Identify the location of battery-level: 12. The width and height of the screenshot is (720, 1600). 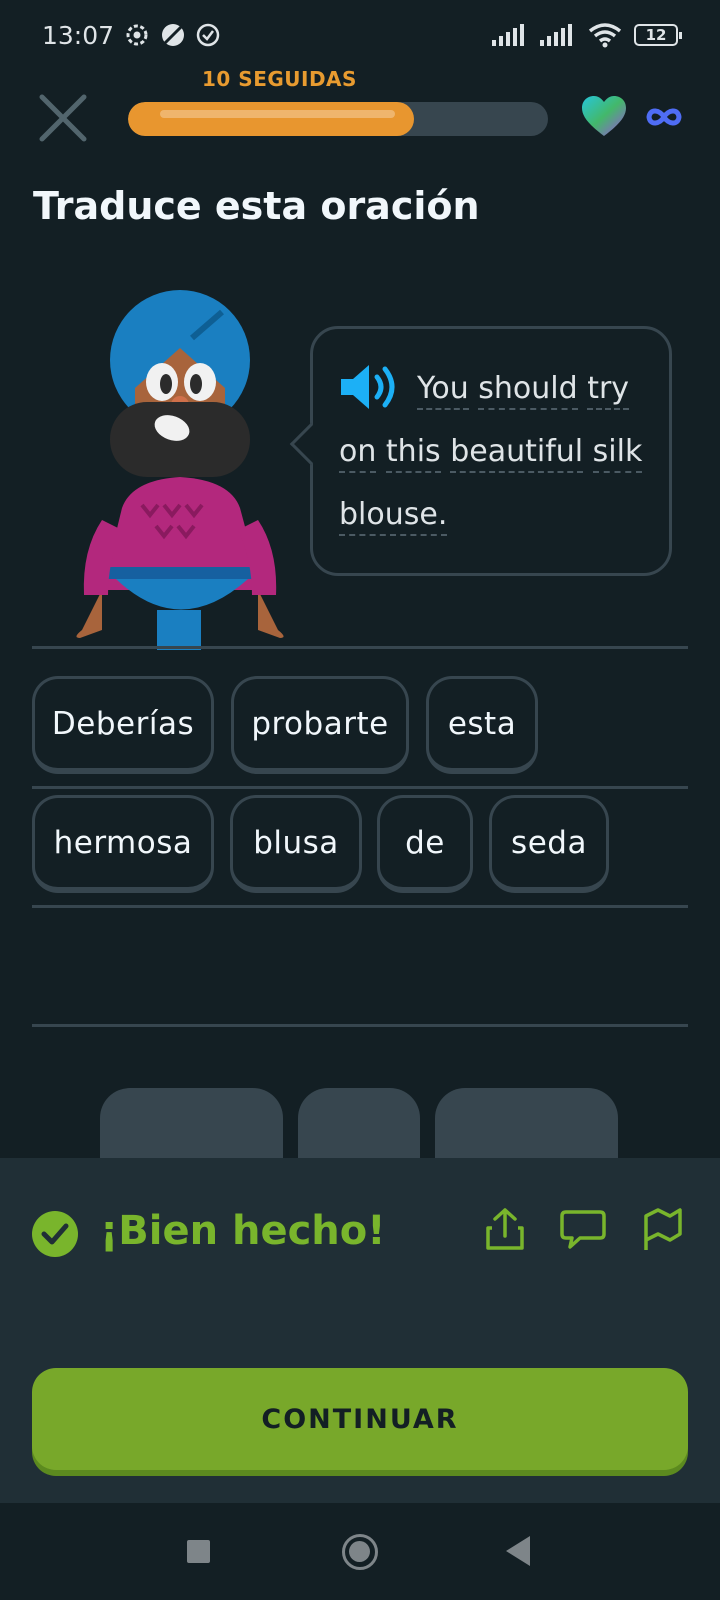
(656, 35).